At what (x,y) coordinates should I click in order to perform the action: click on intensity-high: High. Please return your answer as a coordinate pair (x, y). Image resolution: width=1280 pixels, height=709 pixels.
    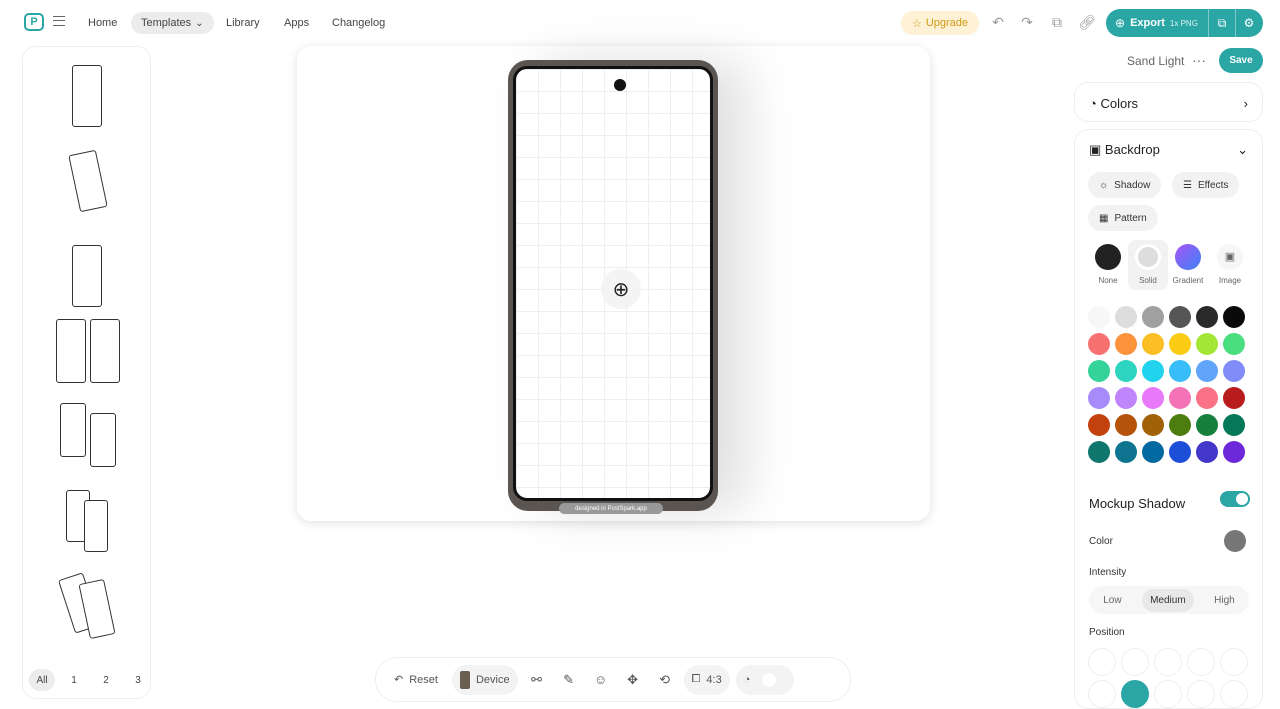
    Looking at the image, I should click on (1224, 600).